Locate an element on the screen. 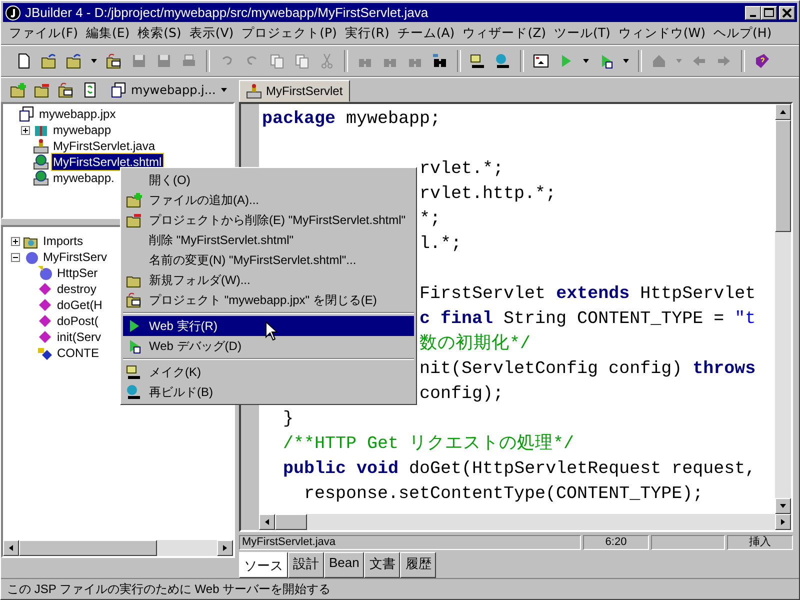  menu-item: 再ビルド(B) is located at coordinates (268, 392).